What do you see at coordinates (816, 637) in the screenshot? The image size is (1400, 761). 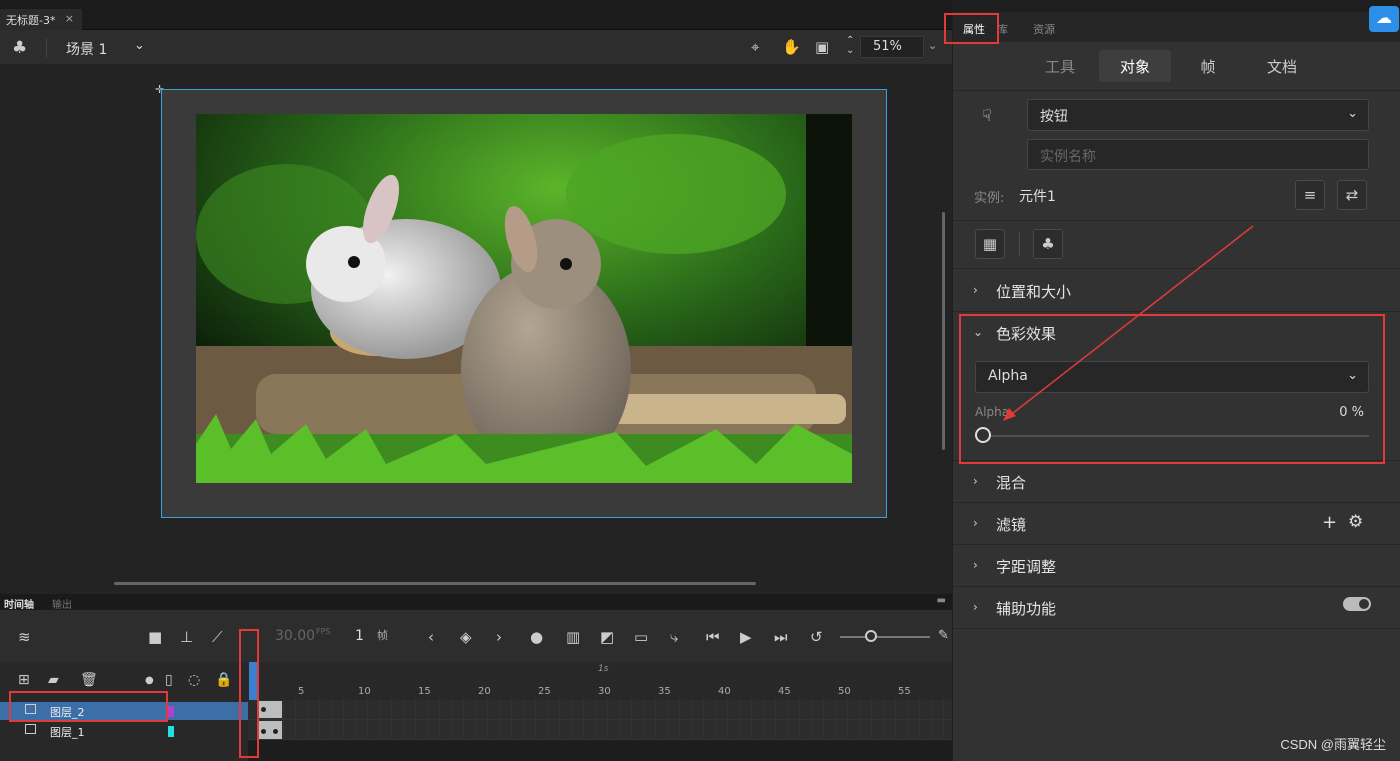 I see `rewind-icon: ↺` at bounding box center [816, 637].